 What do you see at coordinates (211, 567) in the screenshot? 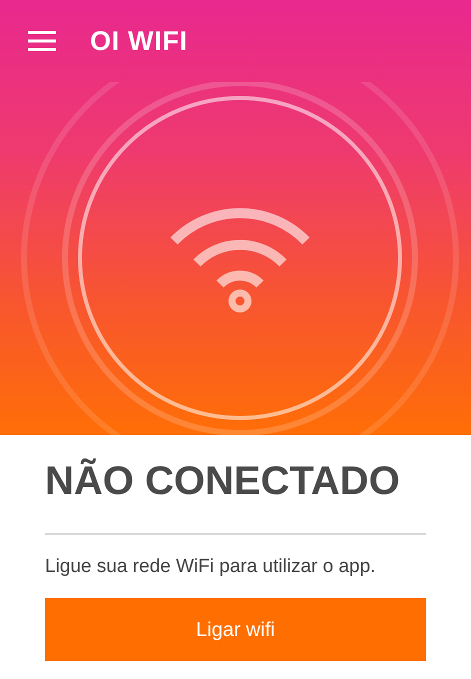
I see `status-message: Ligue sua rede WiFi para utilizar o app.` at bounding box center [211, 567].